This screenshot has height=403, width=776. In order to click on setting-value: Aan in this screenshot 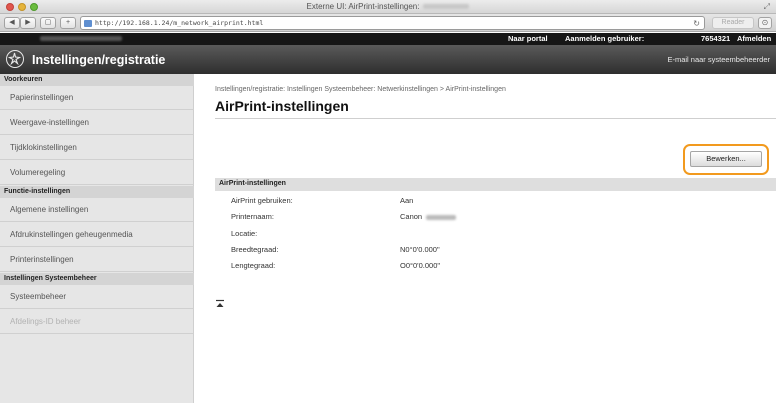, I will do `click(407, 200)`.